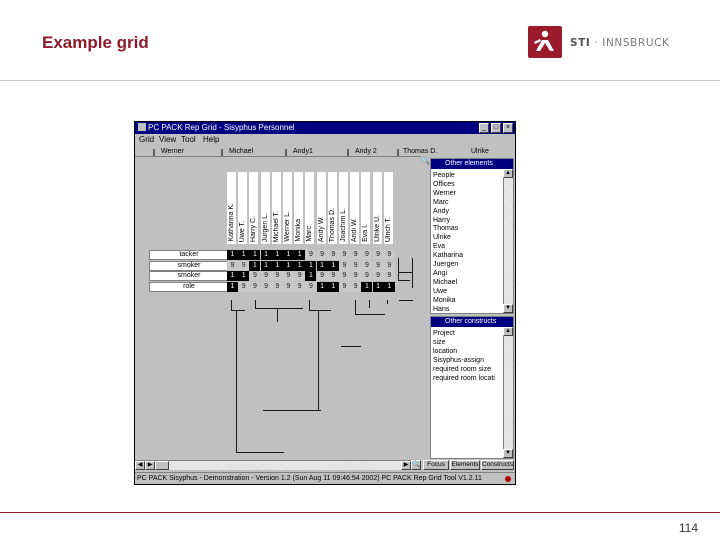 The image size is (720, 540). Describe the element at coordinates (444, 300) in the screenshot. I see `element-list-item: Monika` at that location.